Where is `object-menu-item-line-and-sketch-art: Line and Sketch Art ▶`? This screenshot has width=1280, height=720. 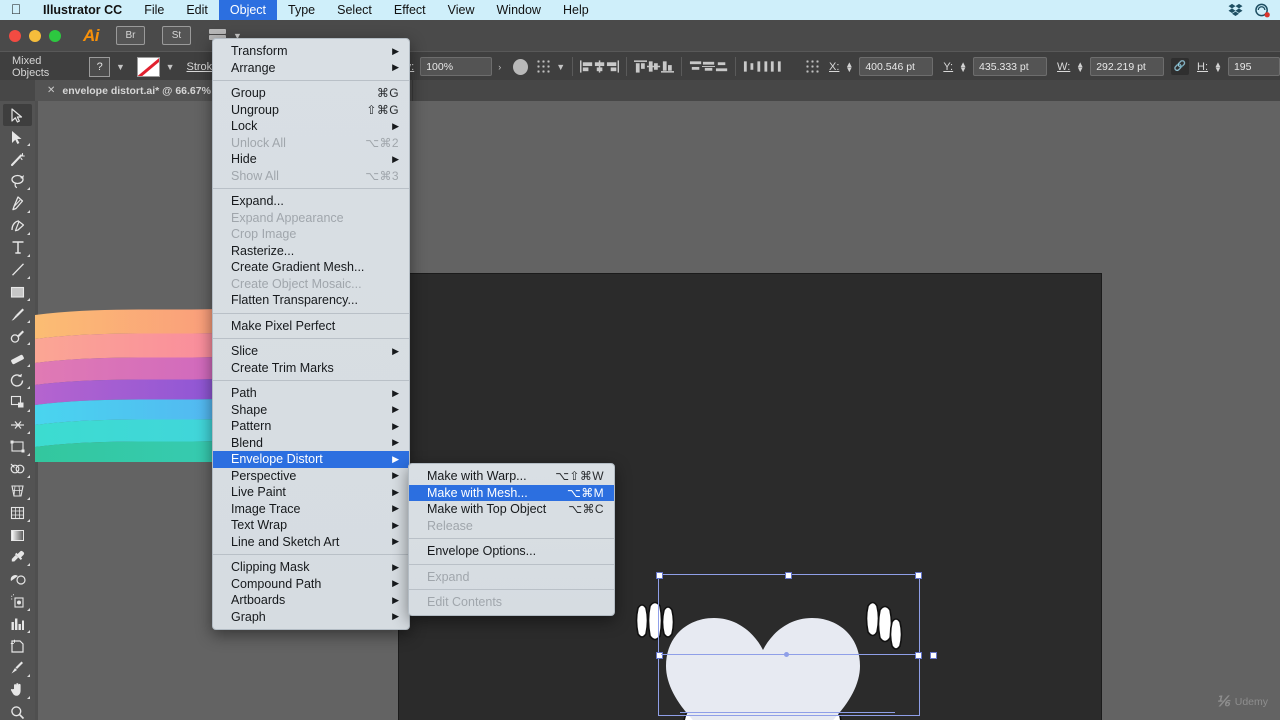 object-menu-item-line-and-sketch-art: Line and Sketch Art ▶ is located at coordinates (311, 542).